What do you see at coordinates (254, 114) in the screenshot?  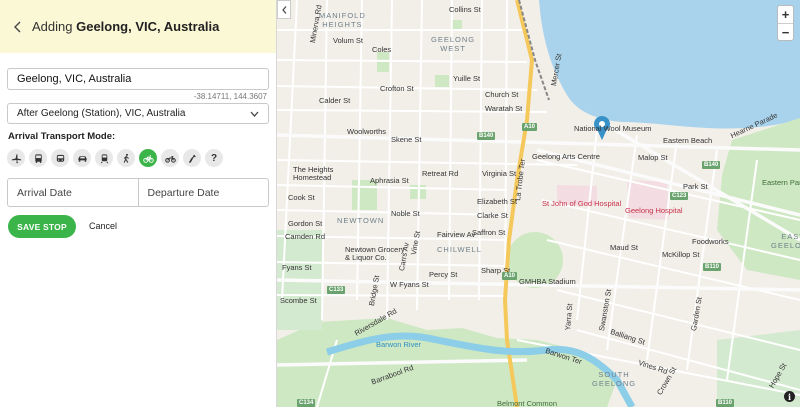 I see `chevron-down-icon` at bounding box center [254, 114].